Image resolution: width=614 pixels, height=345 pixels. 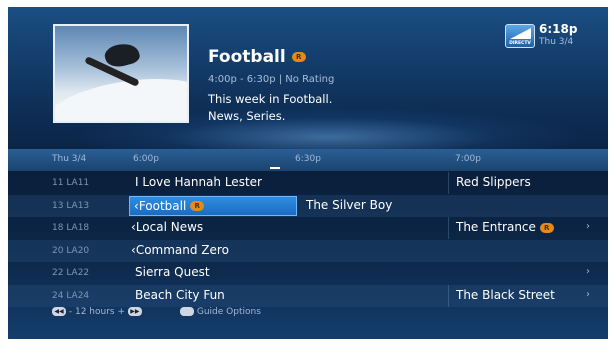 What do you see at coordinates (228, 312) in the screenshot?
I see `guide-options-text: Guide Options` at bounding box center [228, 312].